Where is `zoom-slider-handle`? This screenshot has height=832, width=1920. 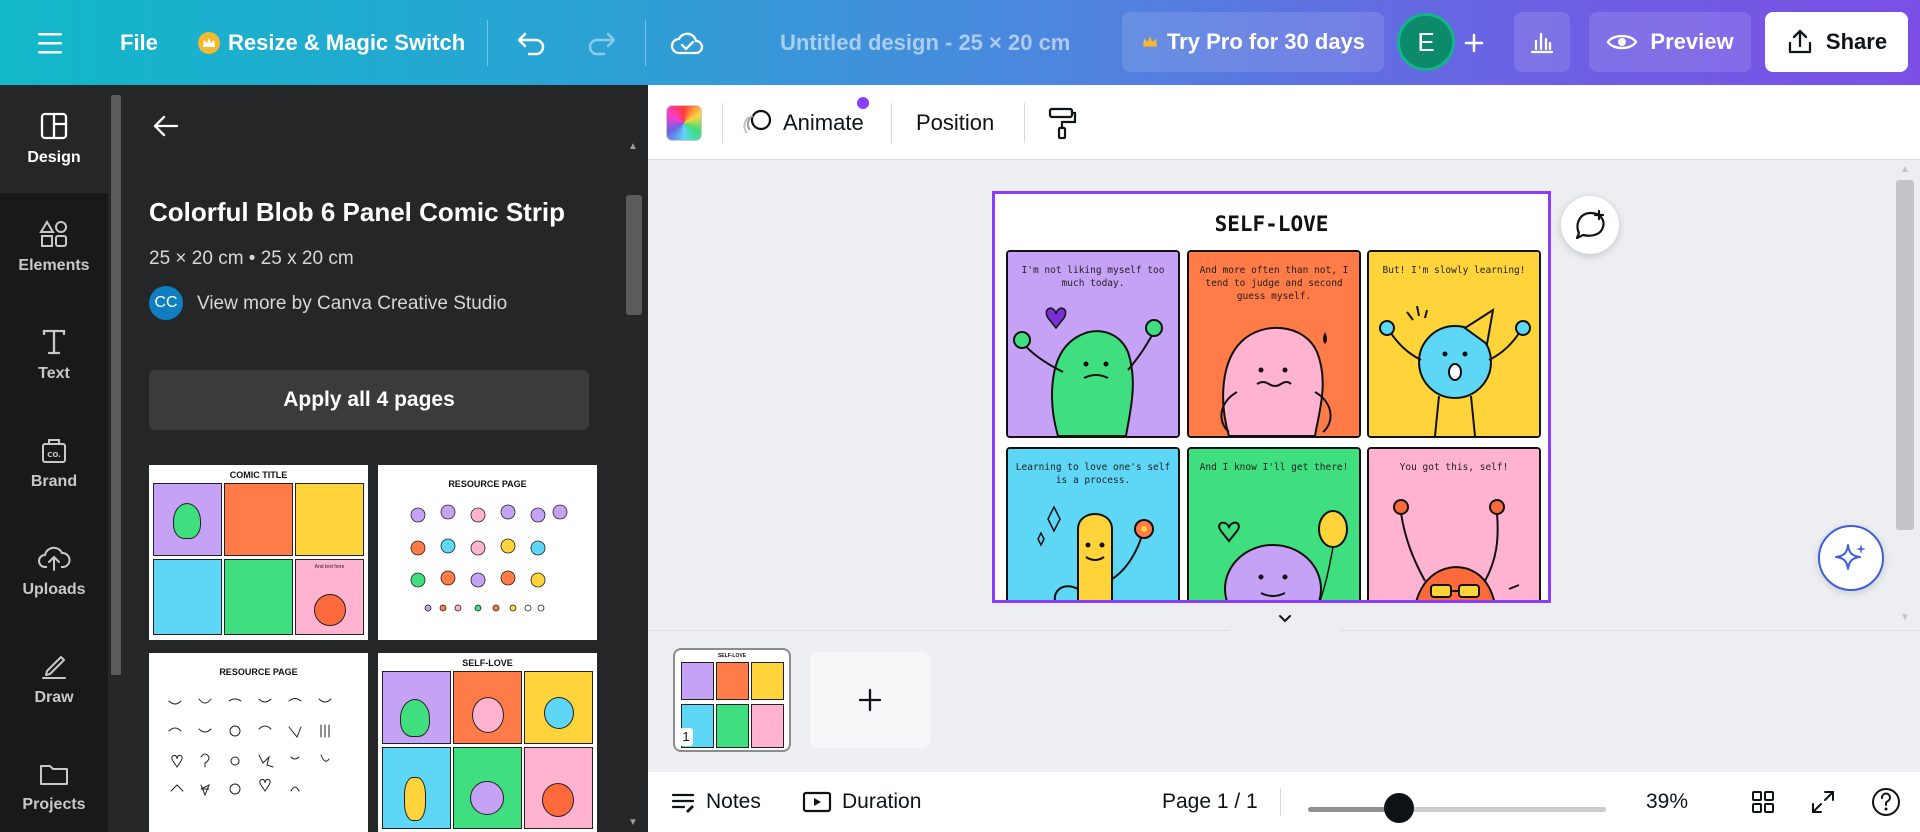 zoom-slider-handle is located at coordinates (1399, 808).